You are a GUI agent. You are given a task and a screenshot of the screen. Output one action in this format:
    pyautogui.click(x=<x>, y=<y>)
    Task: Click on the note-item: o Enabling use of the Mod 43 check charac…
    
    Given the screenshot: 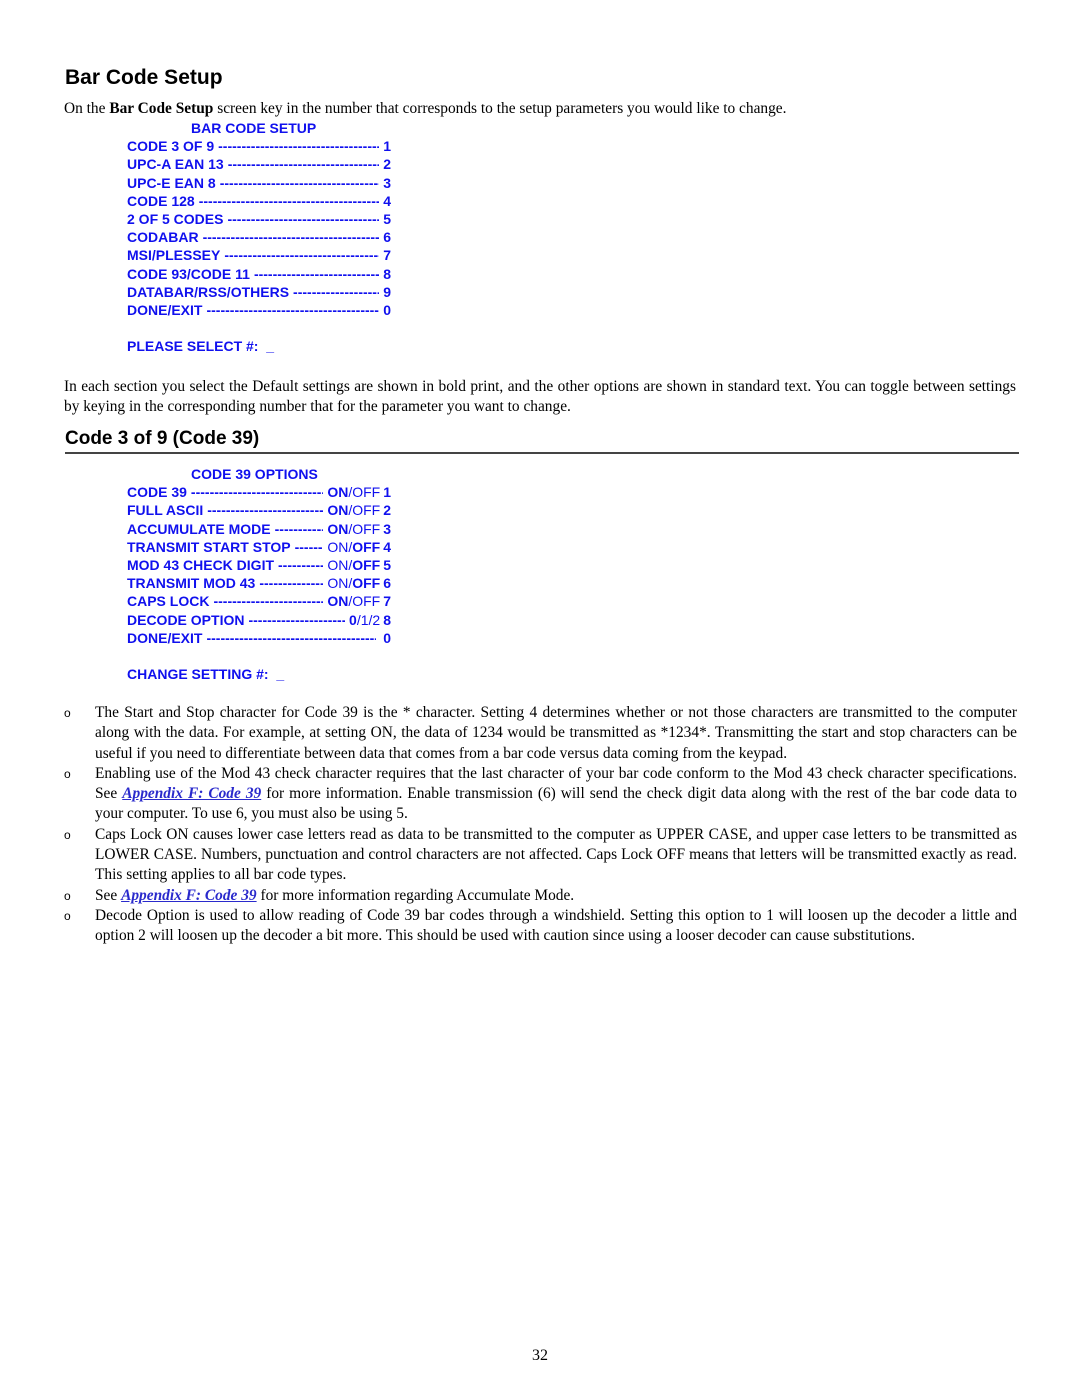 What is the action you would take?
    pyautogui.click(x=540, y=794)
    